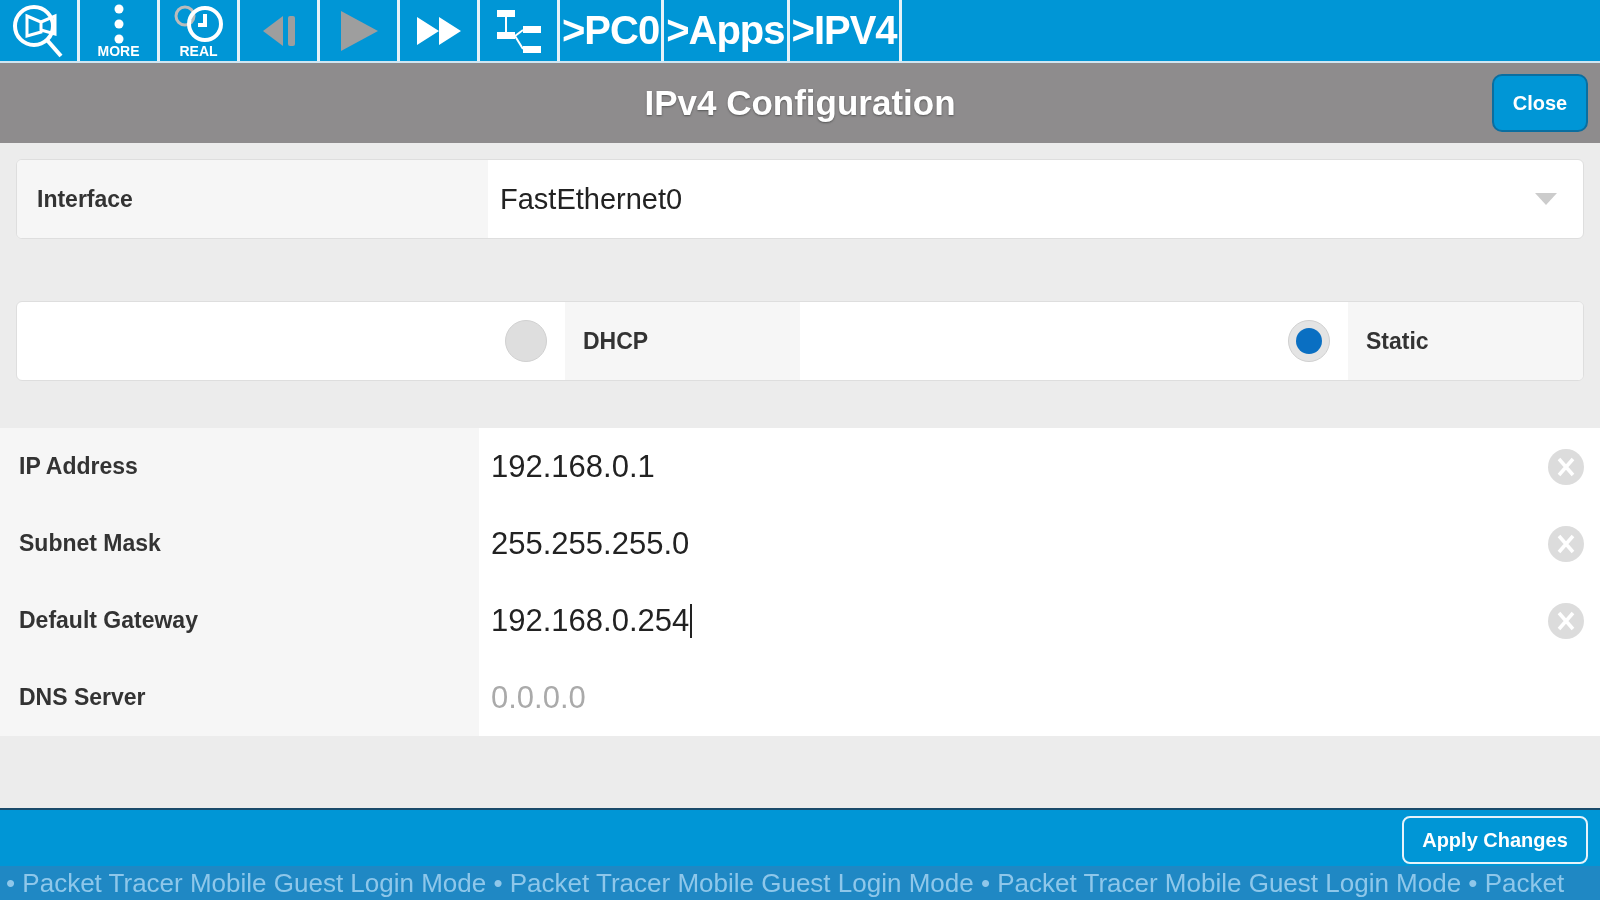 This screenshot has height=900, width=1600. What do you see at coordinates (239, 543) in the screenshot?
I see `field-label: Subnet Mask` at bounding box center [239, 543].